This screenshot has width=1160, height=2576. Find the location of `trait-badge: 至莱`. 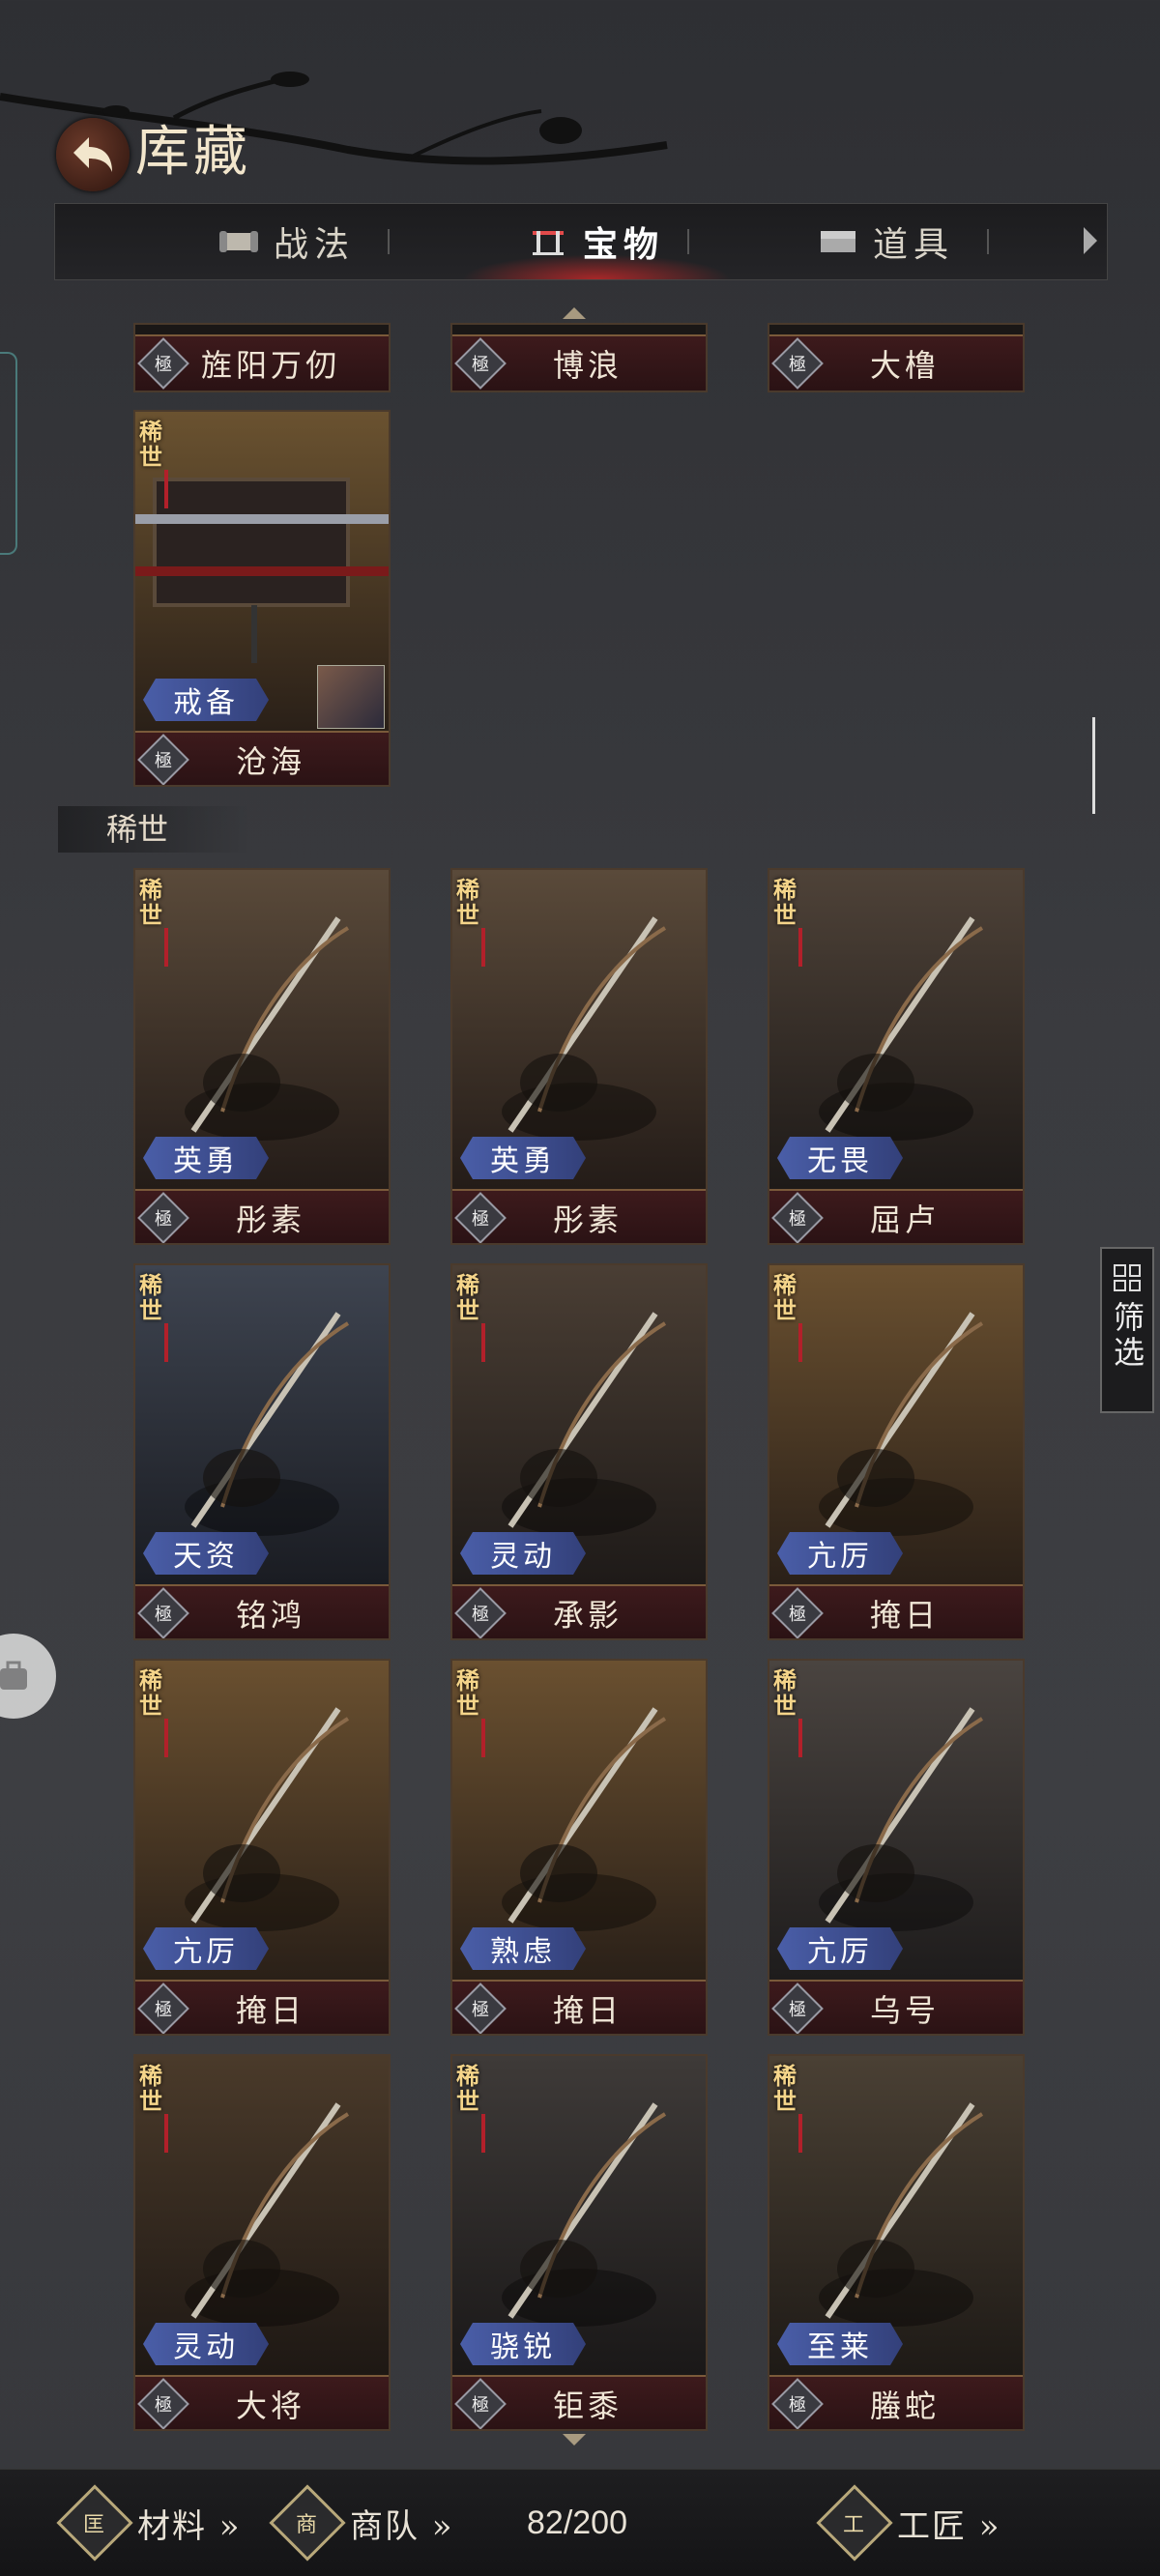

trait-badge: 至莱 is located at coordinates (840, 2344).